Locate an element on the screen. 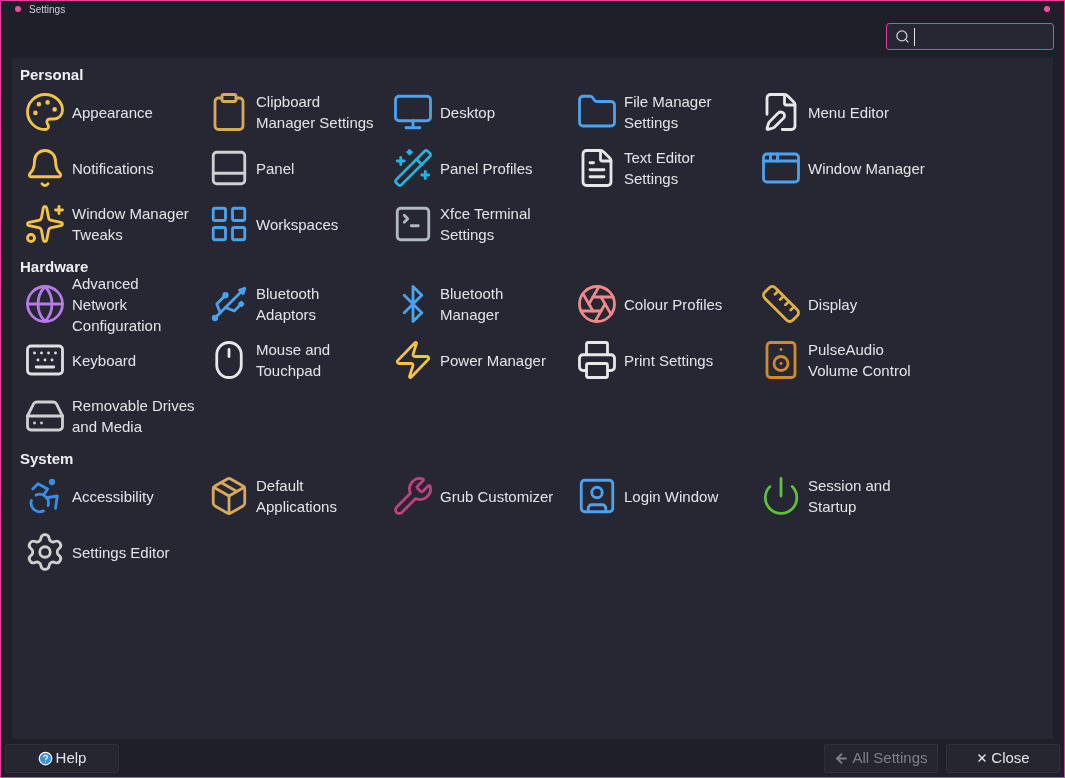 The width and height of the screenshot is (1065, 778). section-heading: Personal is located at coordinates (52, 75).